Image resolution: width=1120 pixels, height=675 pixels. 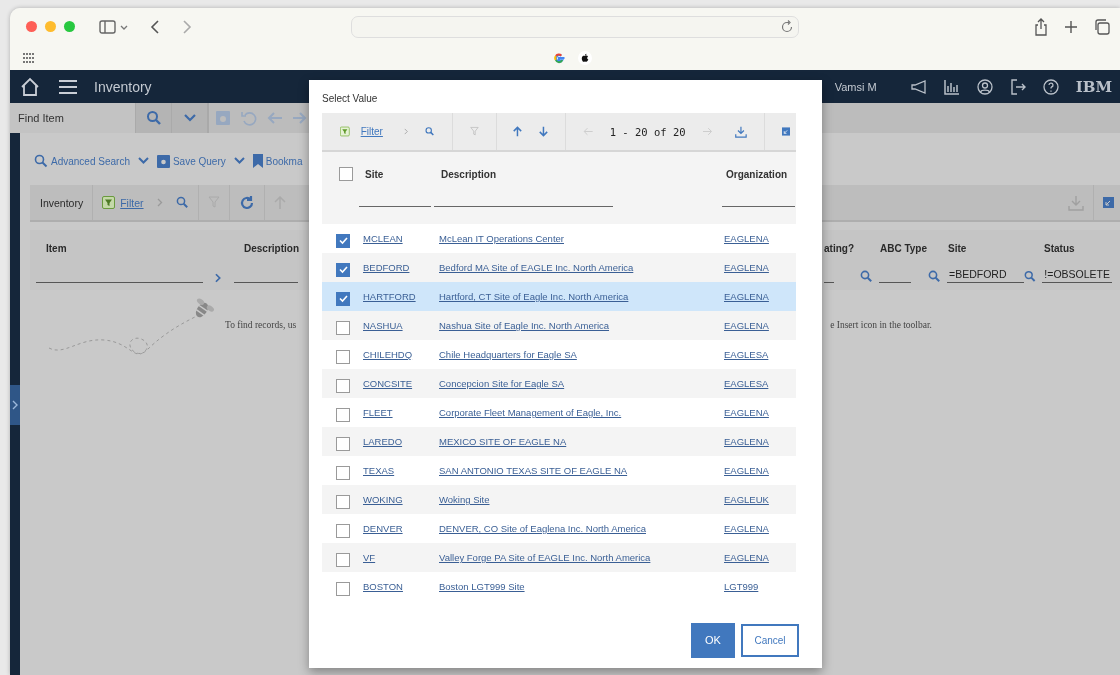 What do you see at coordinates (401, 499) in the screenshot?
I see `site-link: WOKING` at bounding box center [401, 499].